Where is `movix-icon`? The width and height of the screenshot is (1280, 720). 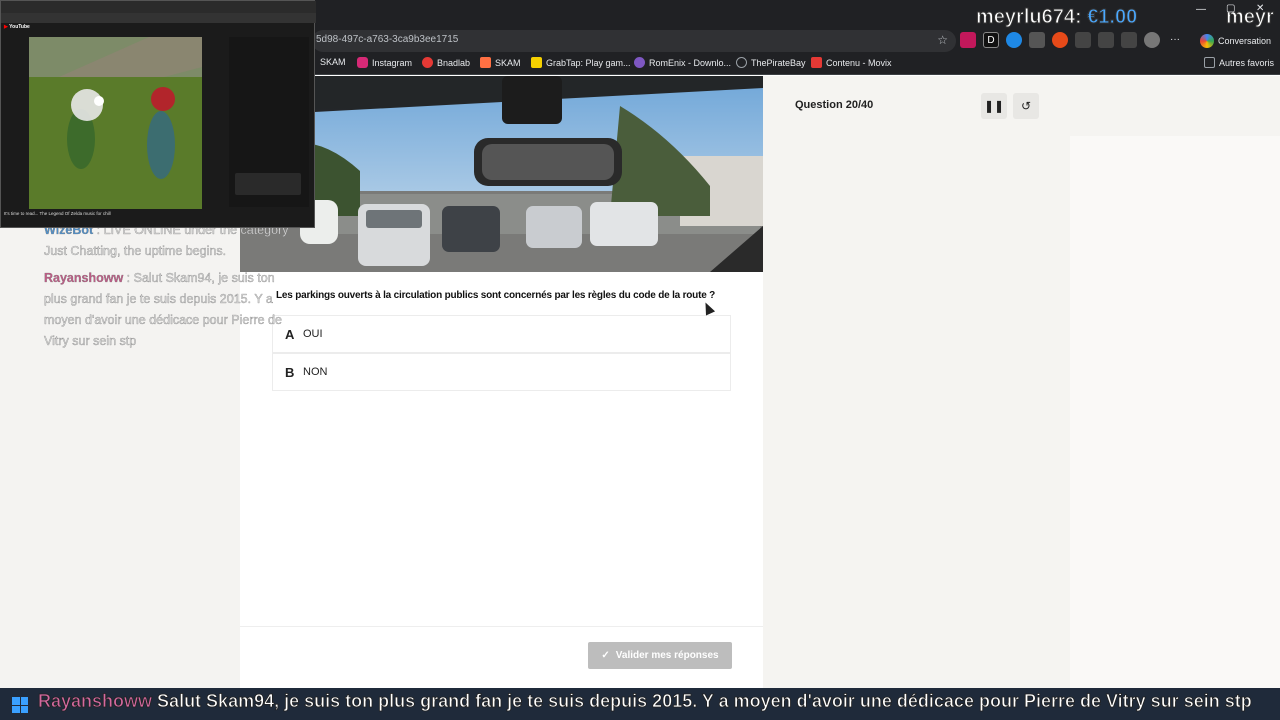 movix-icon is located at coordinates (816, 62).